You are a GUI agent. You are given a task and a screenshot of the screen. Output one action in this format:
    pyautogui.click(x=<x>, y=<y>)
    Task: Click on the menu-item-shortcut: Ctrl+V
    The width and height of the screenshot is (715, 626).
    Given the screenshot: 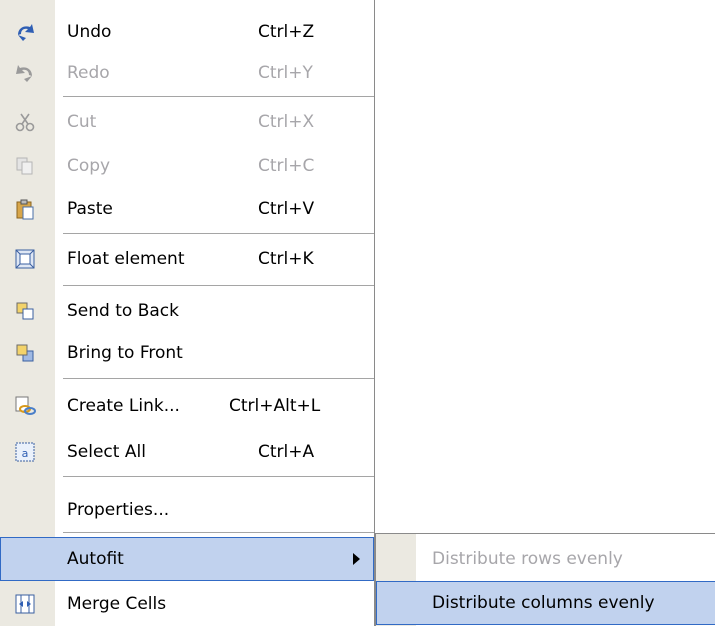 What is the action you would take?
    pyautogui.click(x=286, y=209)
    